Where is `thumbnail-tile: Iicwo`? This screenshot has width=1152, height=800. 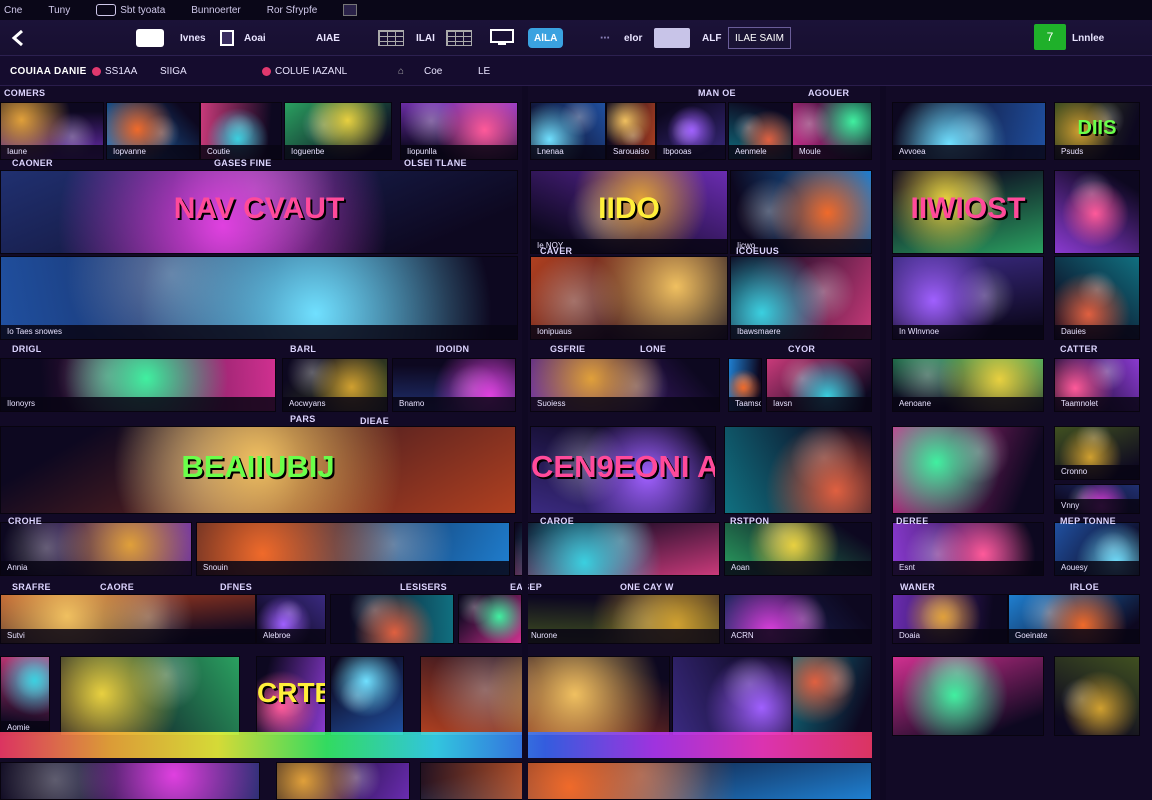 thumbnail-tile: Iicwo is located at coordinates (801, 212).